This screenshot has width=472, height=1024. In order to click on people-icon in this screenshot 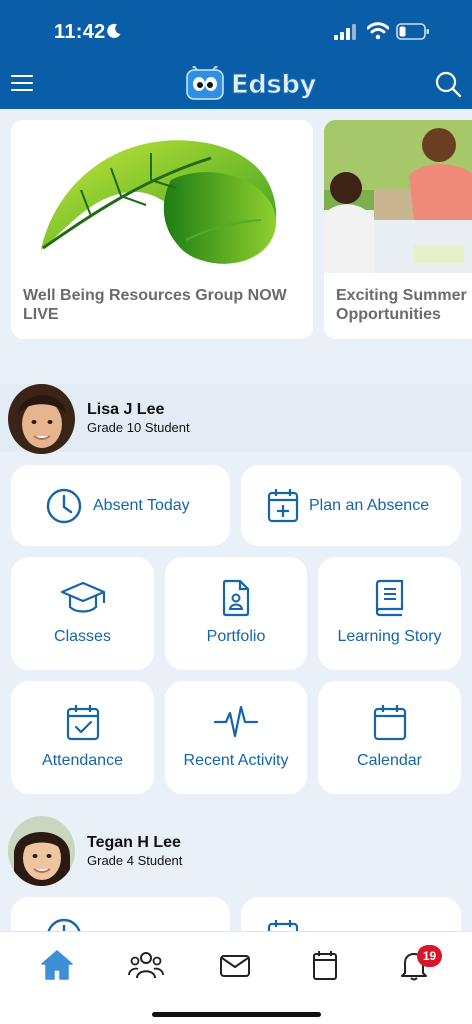, I will do `click(146, 965)`.